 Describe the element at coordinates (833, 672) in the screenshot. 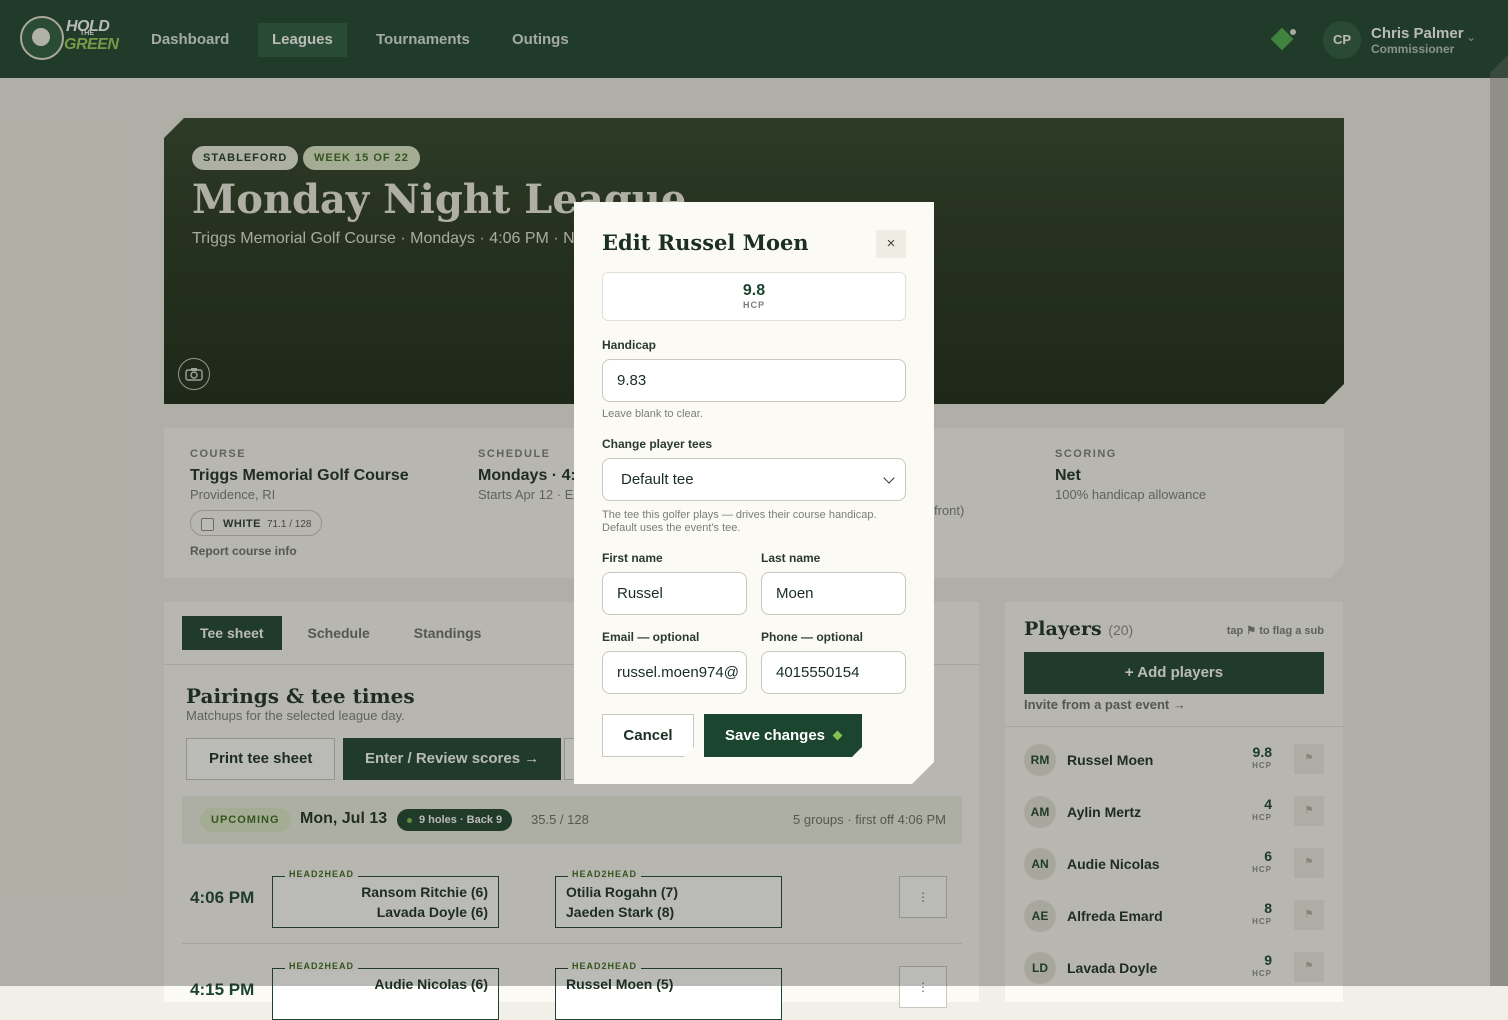

I see `phone-input: 4015550154` at that location.